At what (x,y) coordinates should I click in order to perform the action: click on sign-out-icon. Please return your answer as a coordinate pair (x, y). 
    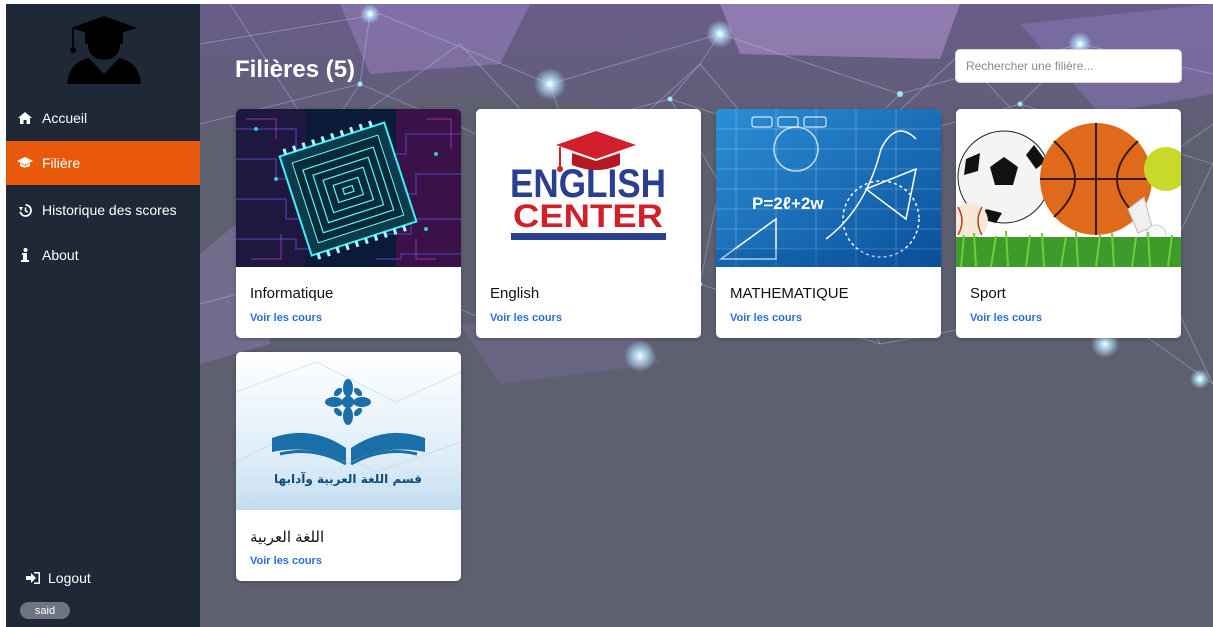
    Looking at the image, I should click on (33, 578).